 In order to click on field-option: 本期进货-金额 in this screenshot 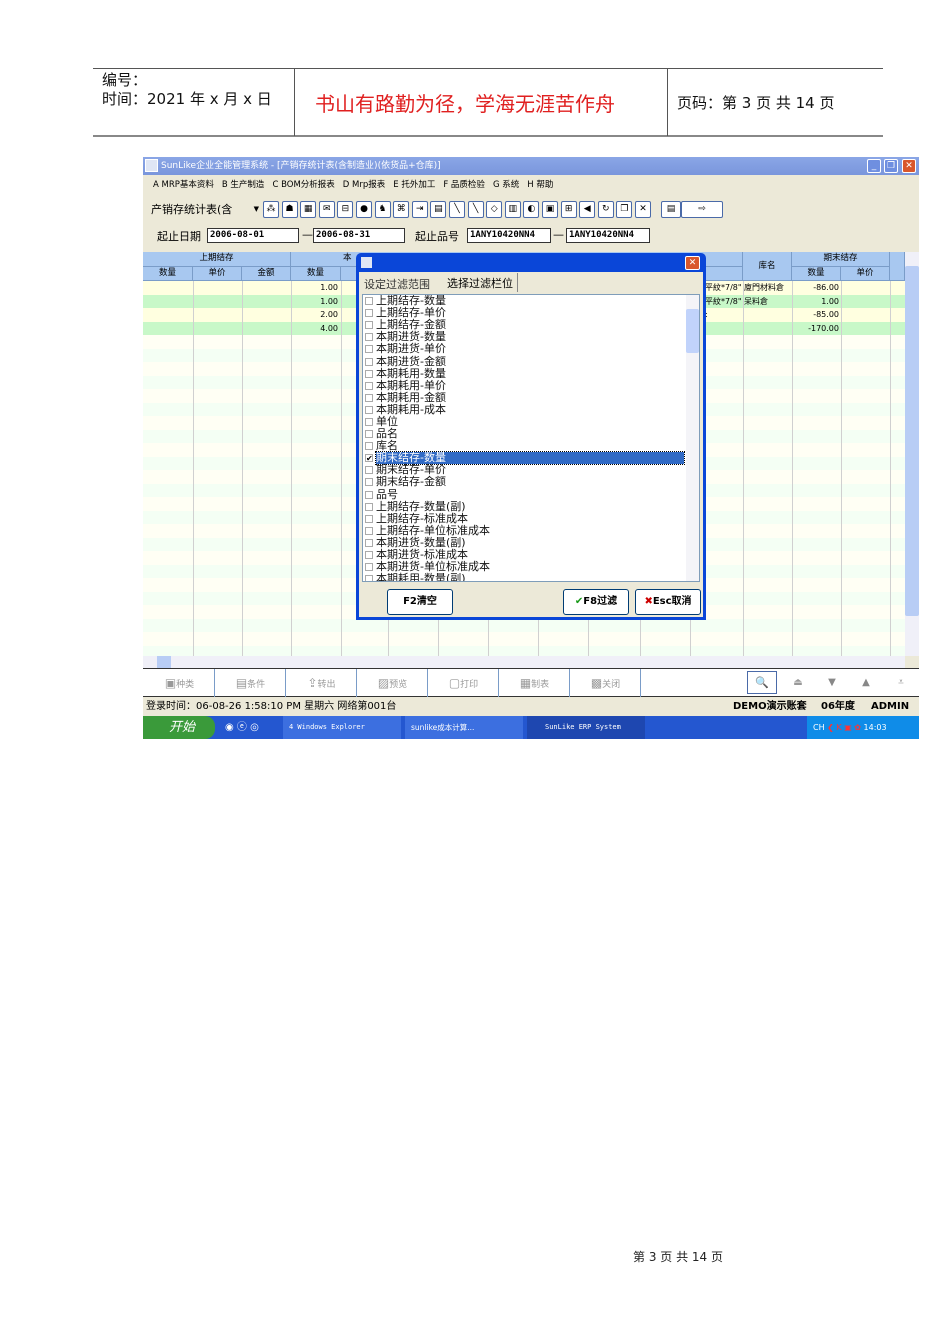, I will do `click(531, 361)`.